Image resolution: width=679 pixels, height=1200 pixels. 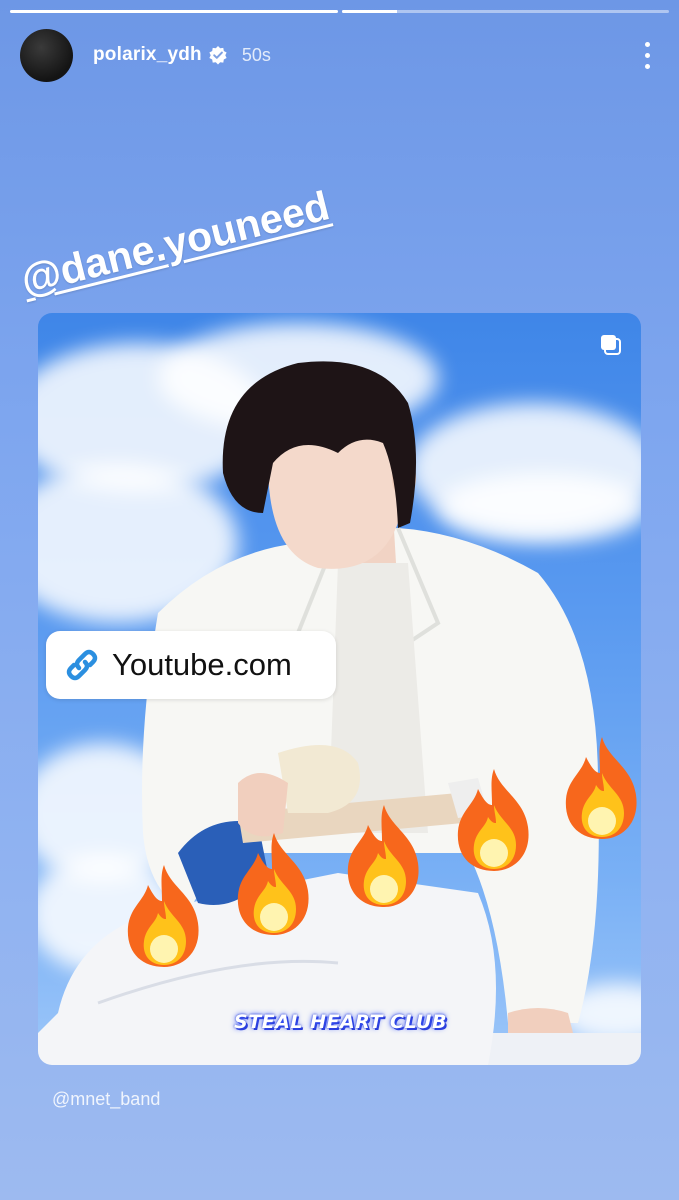 I want to click on multiple-posts-icon, so click(x=611, y=345).